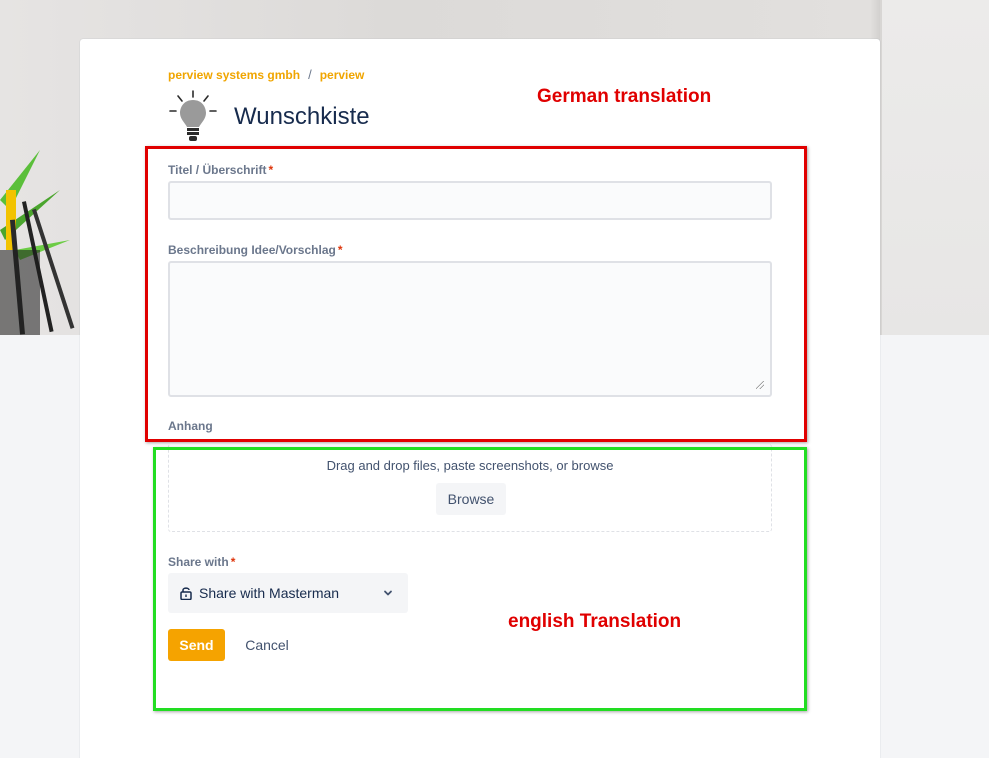  I want to click on english-annotation-label: english Translation, so click(595, 621).